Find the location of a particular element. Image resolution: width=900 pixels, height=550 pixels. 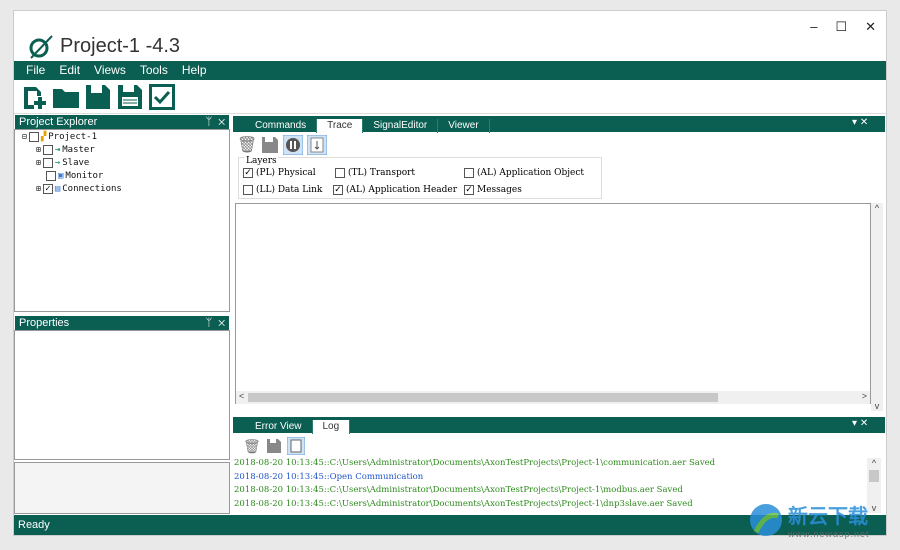

layer-messages: ✓ Messages is located at coordinates (493, 190).